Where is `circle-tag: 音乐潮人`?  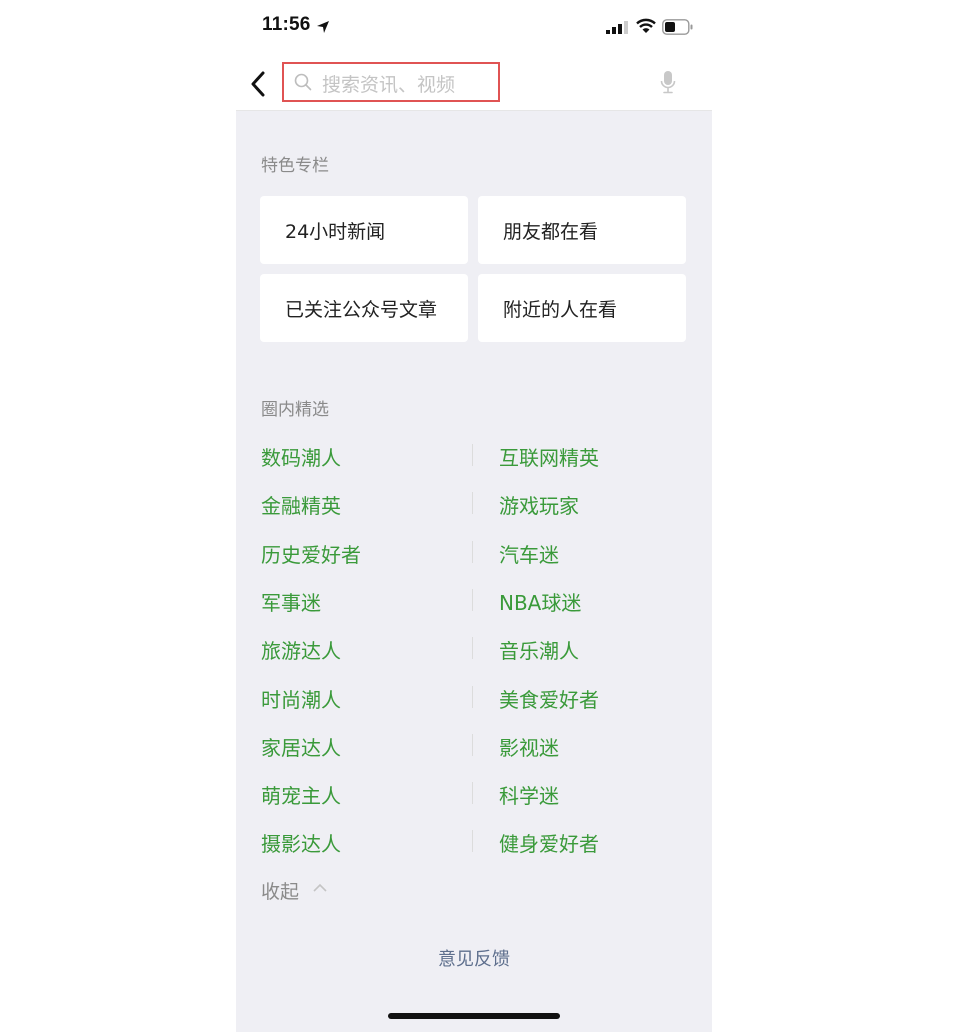 circle-tag: 音乐潮人 is located at coordinates (539, 649).